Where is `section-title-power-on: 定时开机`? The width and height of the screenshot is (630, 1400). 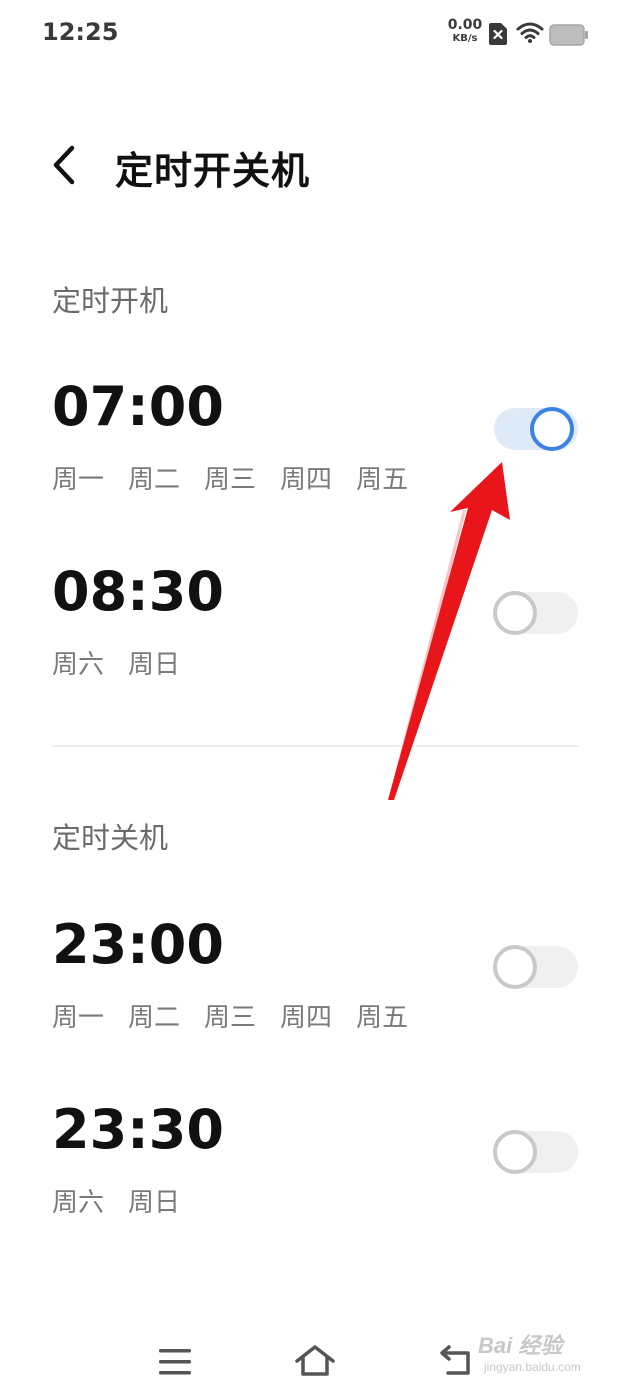
section-title-power-on: 定时开机 is located at coordinates (110, 301).